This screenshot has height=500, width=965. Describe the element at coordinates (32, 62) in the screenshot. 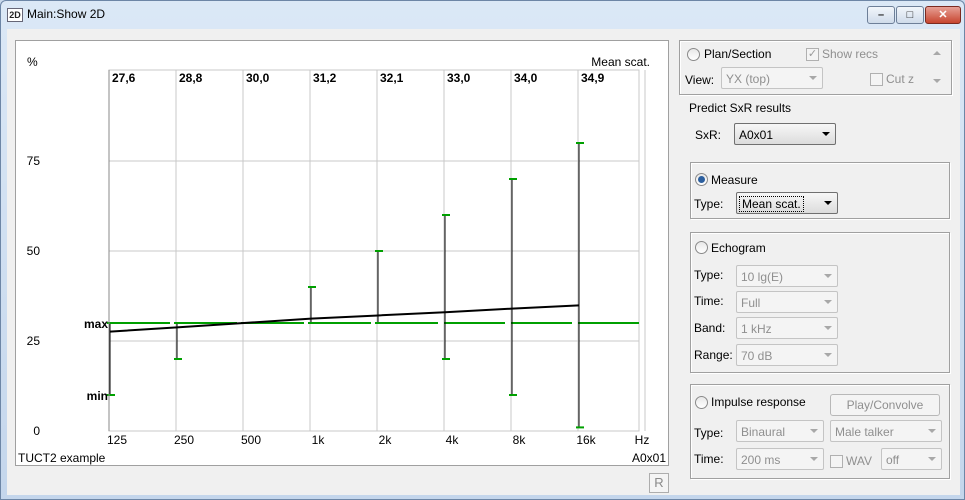

I see `y-unit-label: %` at that location.